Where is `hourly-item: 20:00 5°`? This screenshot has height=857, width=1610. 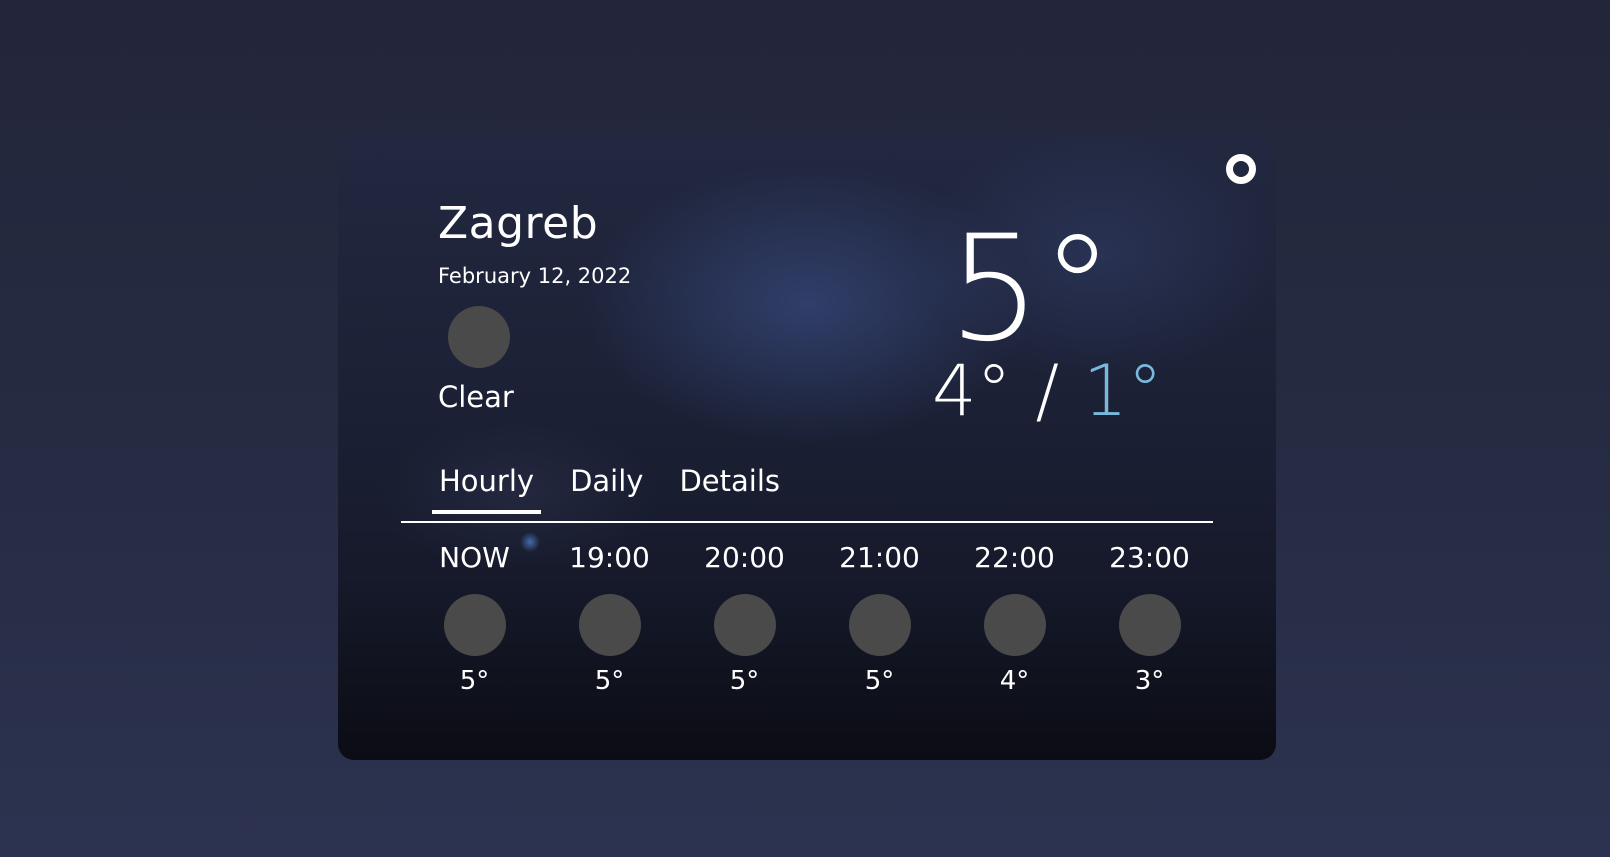 hourly-item: 20:00 5° is located at coordinates (744, 619).